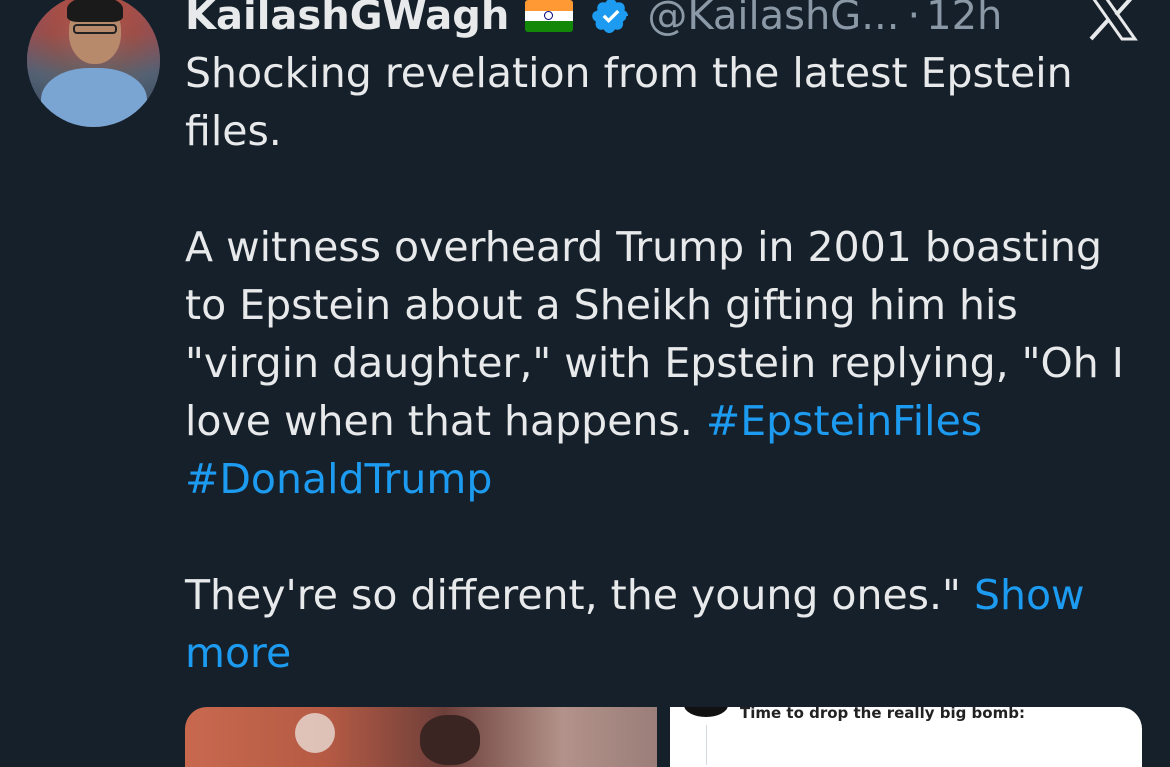 The width and height of the screenshot is (1170, 767). What do you see at coordinates (315, 733) in the screenshot?
I see `media-left-figure` at bounding box center [315, 733].